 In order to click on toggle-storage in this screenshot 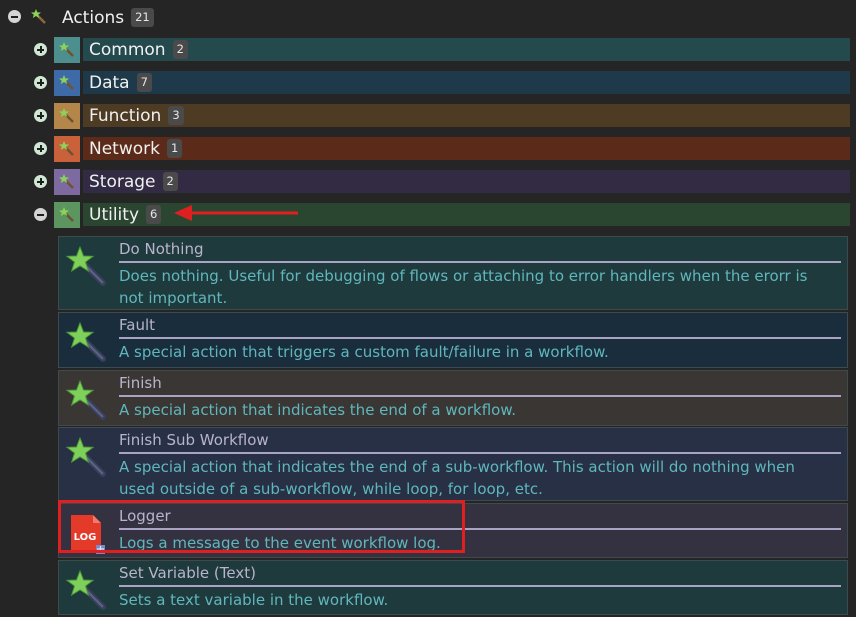, I will do `click(40, 181)`.